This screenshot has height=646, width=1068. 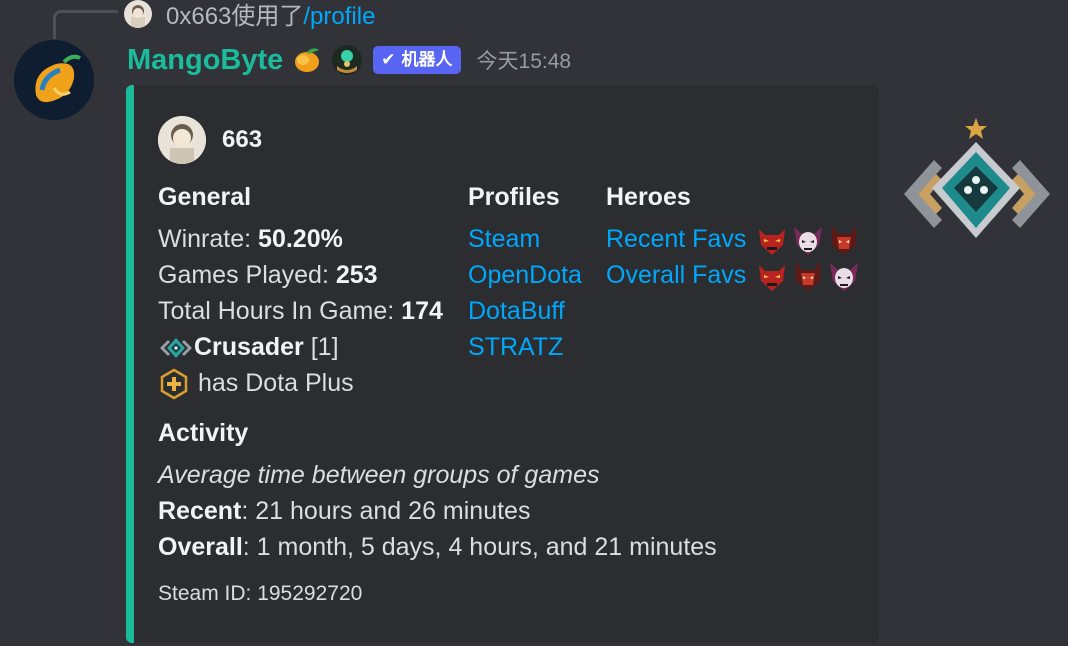 I want to click on overall-favs-link: Overall Favs, so click(x=676, y=275).